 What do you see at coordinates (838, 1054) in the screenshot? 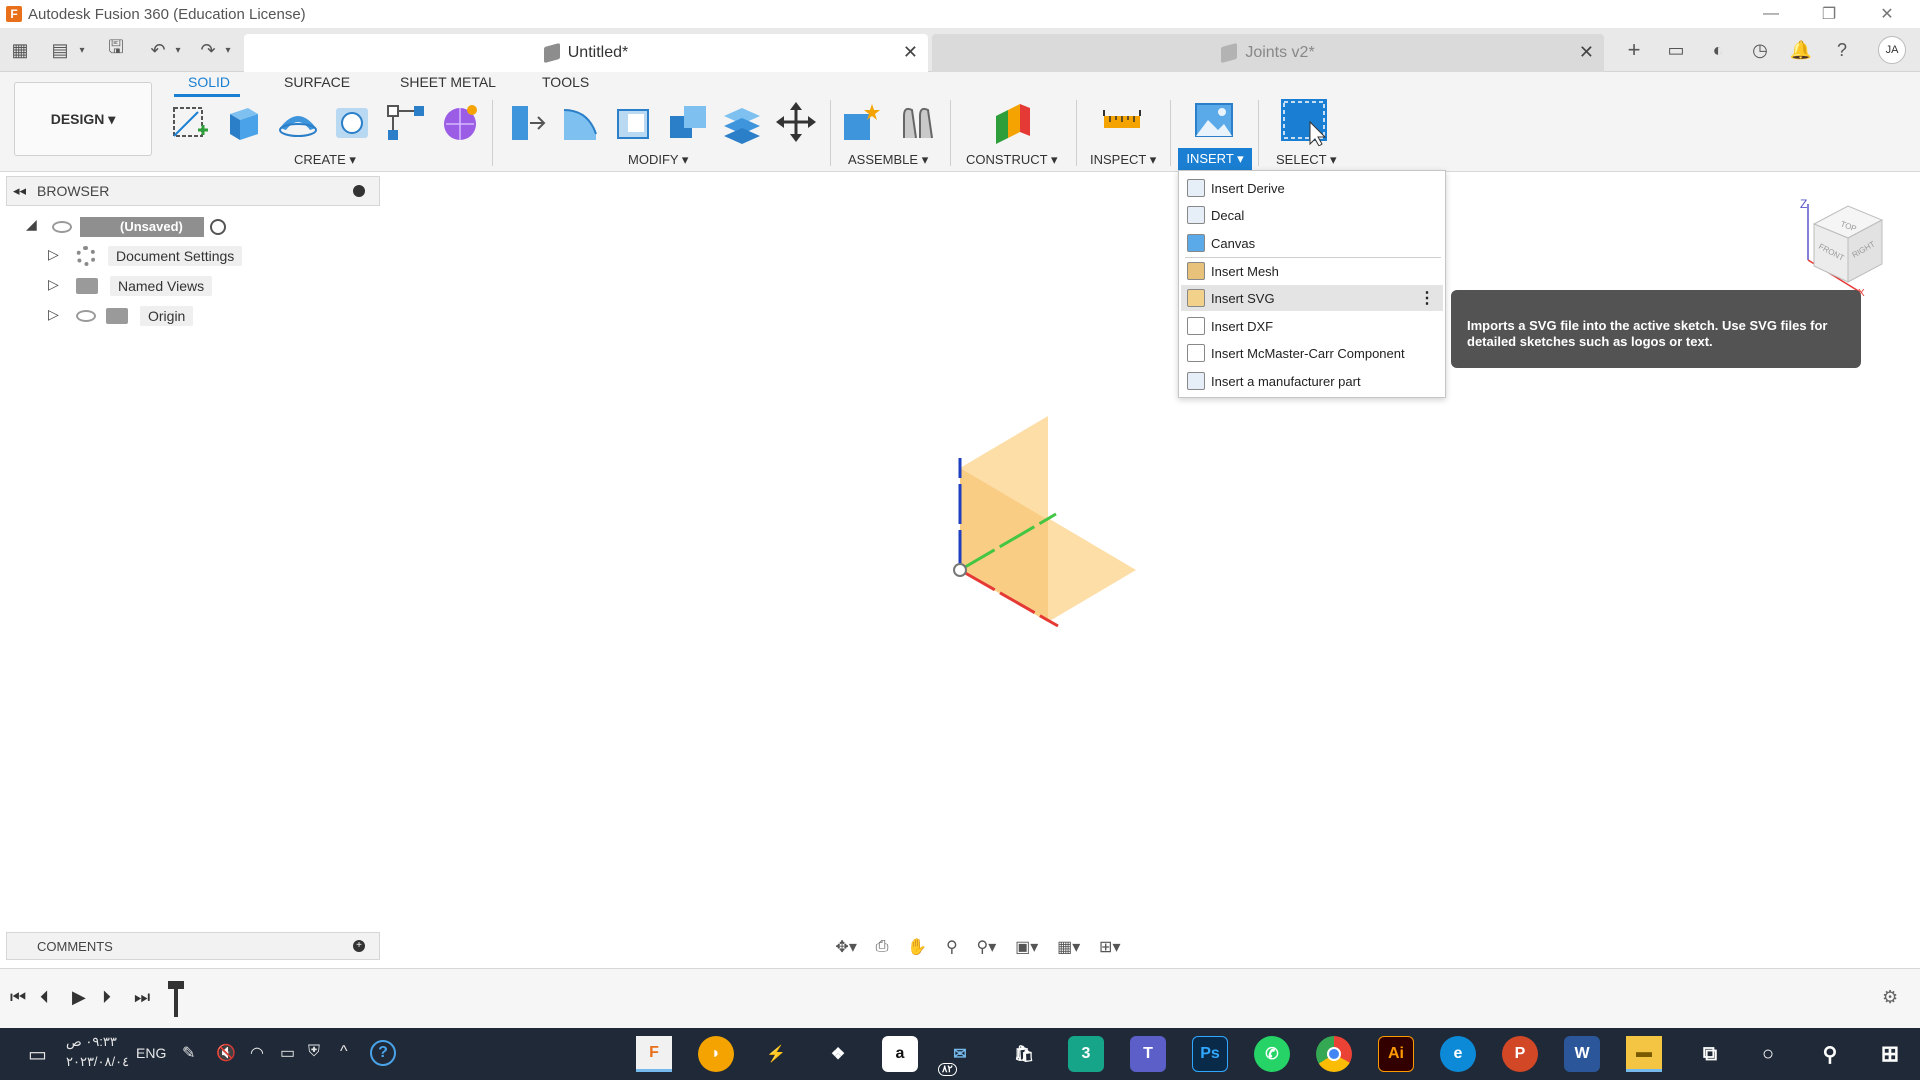
I see `taskbar-dropbox-icon: ❖` at bounding box center [838, 1054].